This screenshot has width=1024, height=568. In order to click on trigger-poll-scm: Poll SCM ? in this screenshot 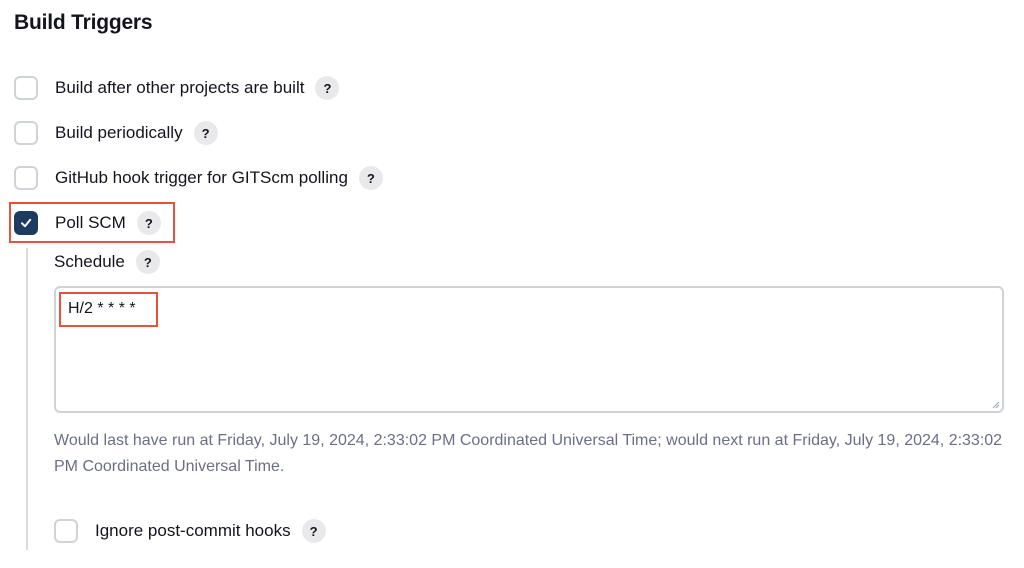, I will do `click(87, 223)`.